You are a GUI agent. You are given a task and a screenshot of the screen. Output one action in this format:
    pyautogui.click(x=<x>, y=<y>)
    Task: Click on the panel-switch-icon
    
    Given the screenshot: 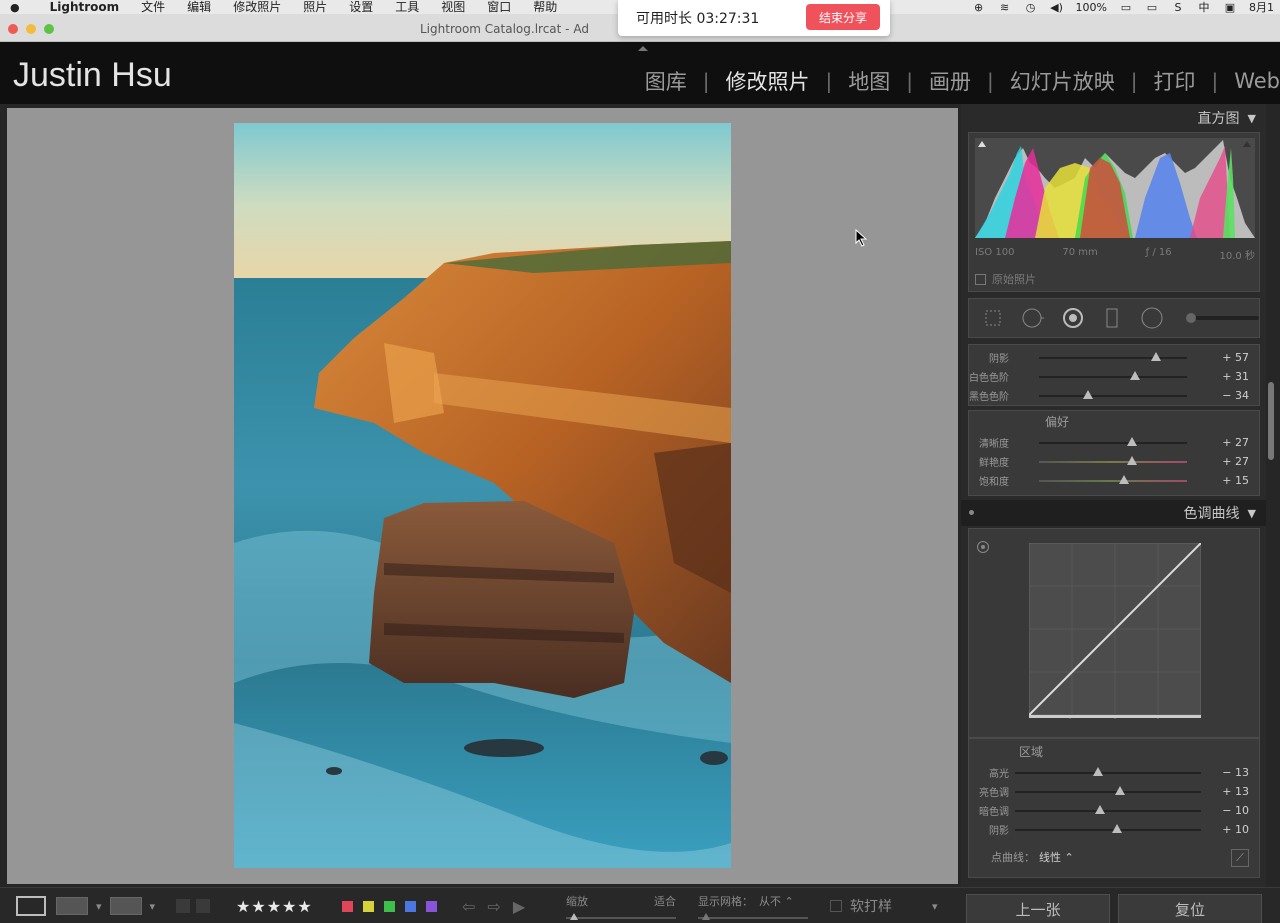 What is the action you would take?
    pyautogui.click(x=971, y=512)
    